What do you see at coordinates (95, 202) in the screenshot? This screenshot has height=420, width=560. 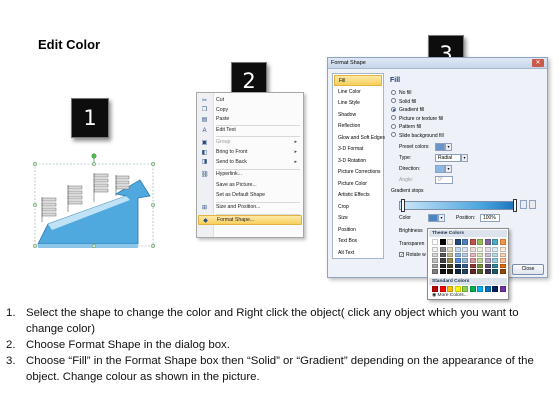 I see `selected-shape-preview` at bounding box center [95, 202].